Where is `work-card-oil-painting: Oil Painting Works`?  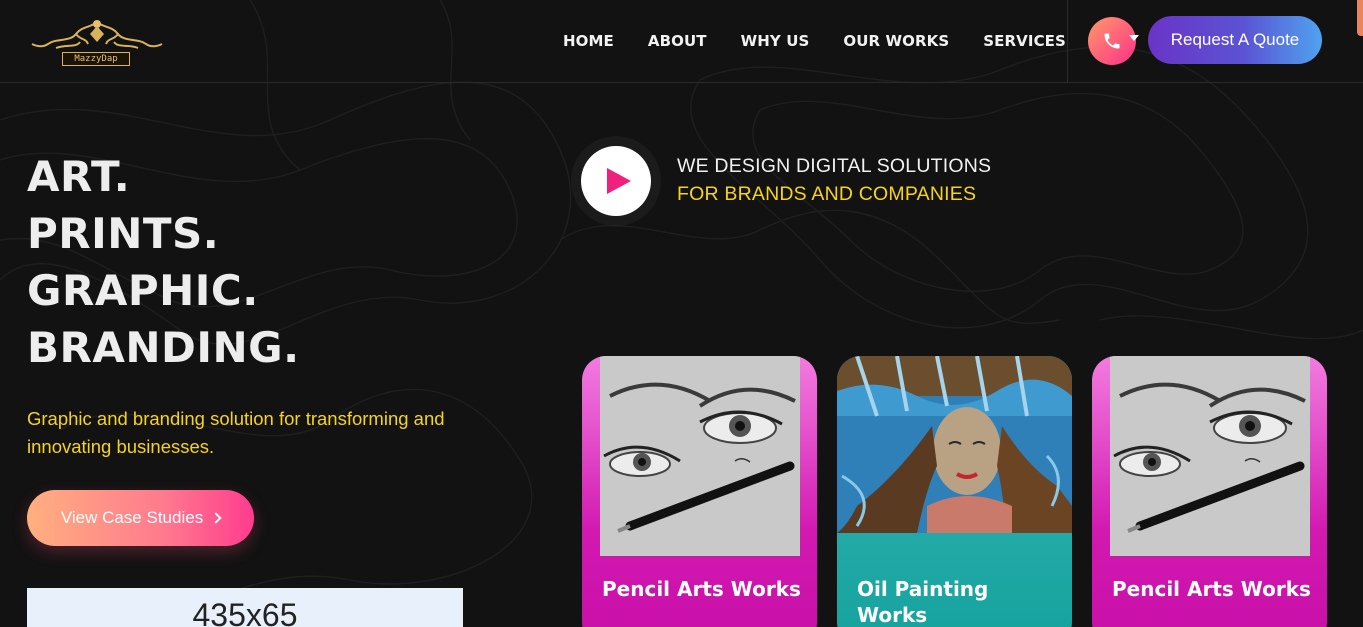 work-card-oil-painting: Oil Painting Works is located at coordinates (954, 491).